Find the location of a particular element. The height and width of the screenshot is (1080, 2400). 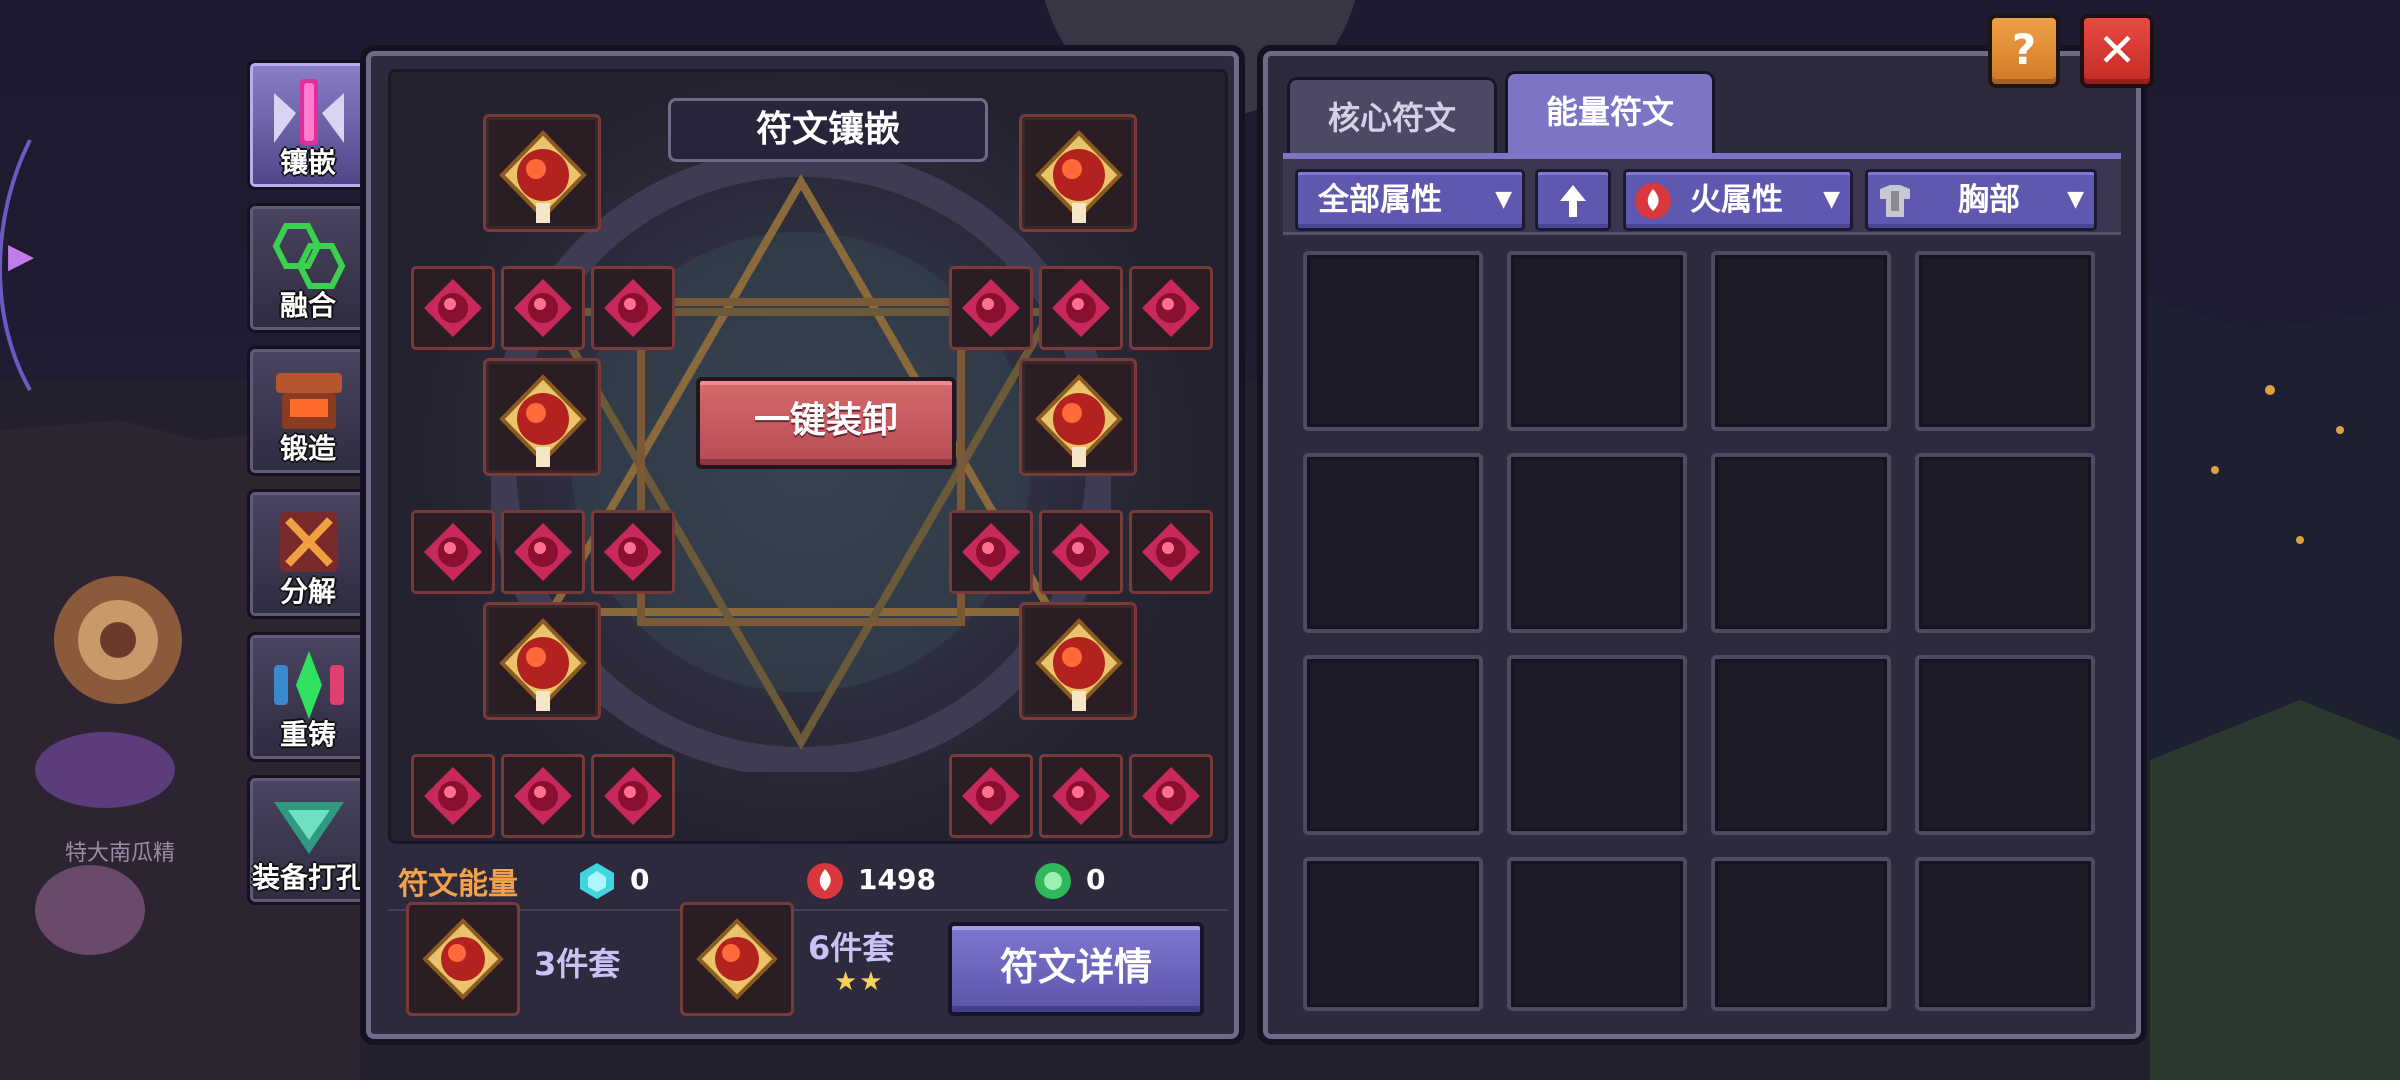

set-bonus-6-icon is located at coordinates (737, 959).